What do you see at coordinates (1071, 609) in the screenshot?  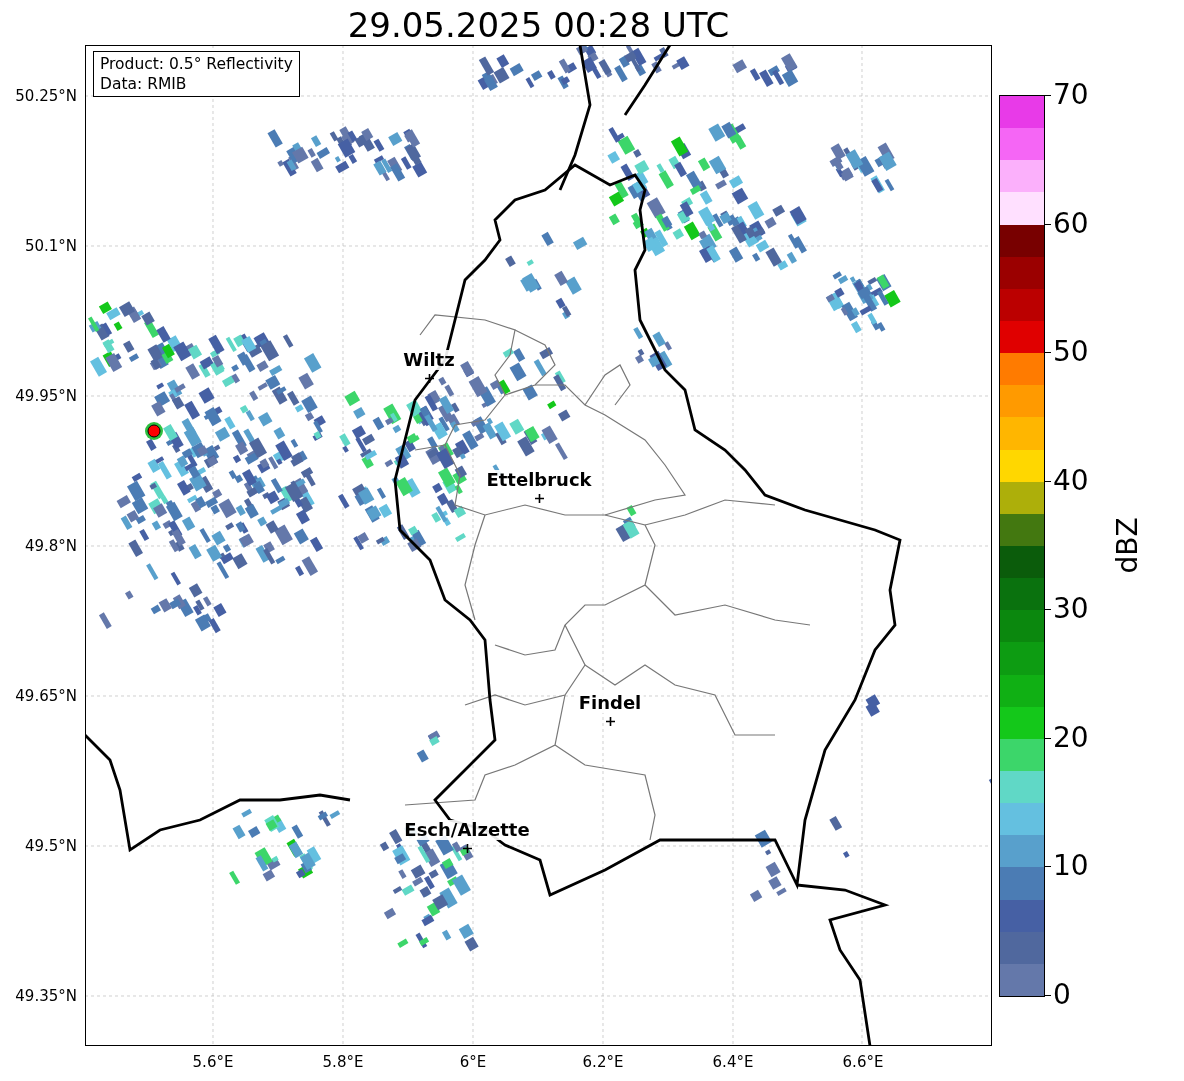 I see `colorbar-tick-label: 30` at bounding box center [1071, 609].